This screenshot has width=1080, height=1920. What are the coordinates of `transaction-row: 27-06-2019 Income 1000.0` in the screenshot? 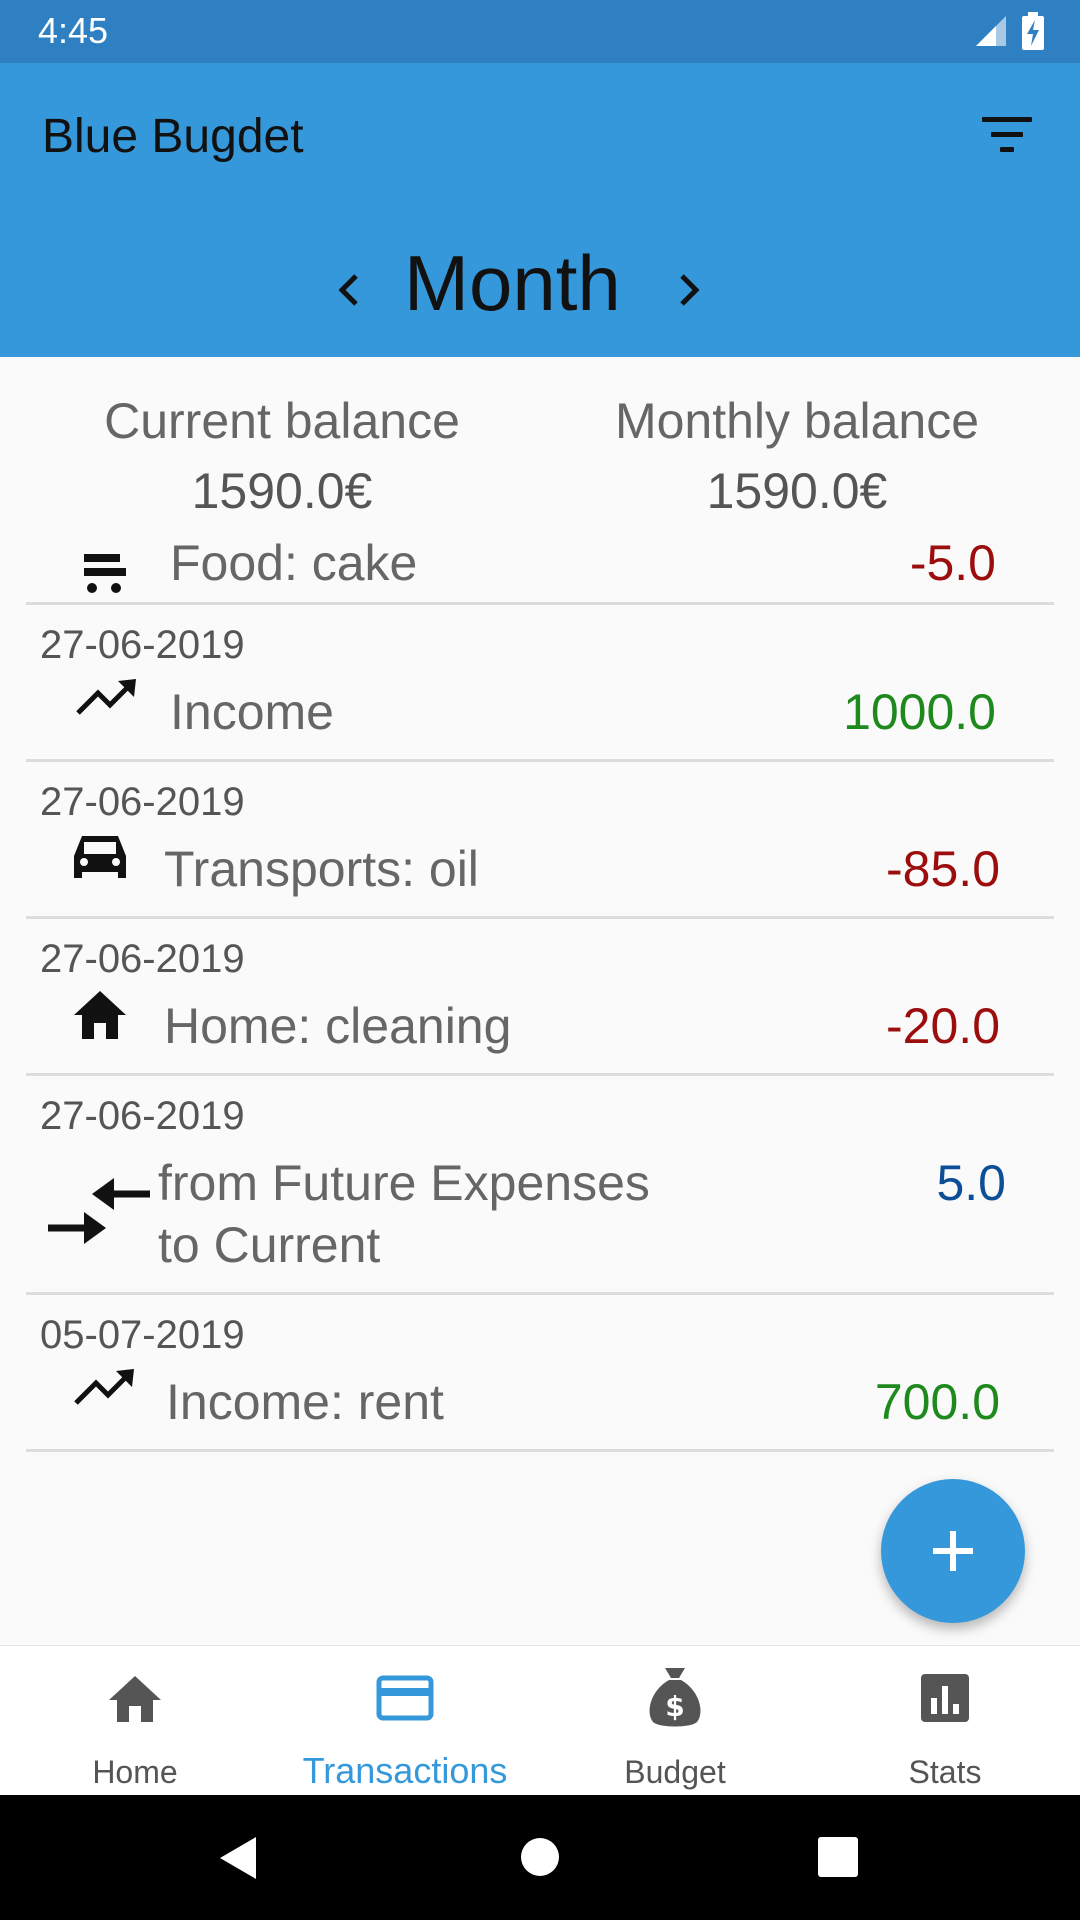 It's located at (540, 683).